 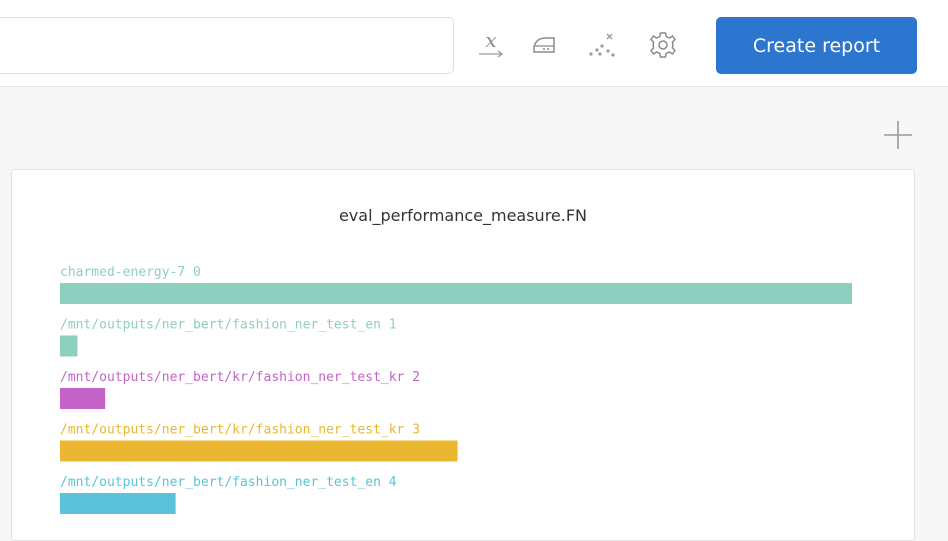 What do you see at coordinates (490, 40) in the screenshot?
I see `svg-text: x` at bounding box center [490, 40].